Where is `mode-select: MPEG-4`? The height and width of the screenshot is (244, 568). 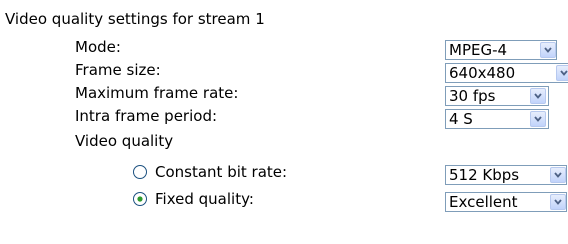 mode-select: MPEG-4 is located at coordinates (501, 50).